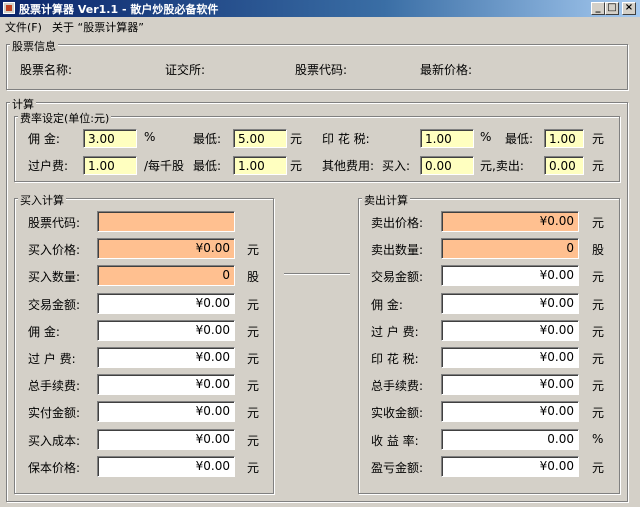  I want to click on other-fee-buy-input: 0.00, so click(447, 165).